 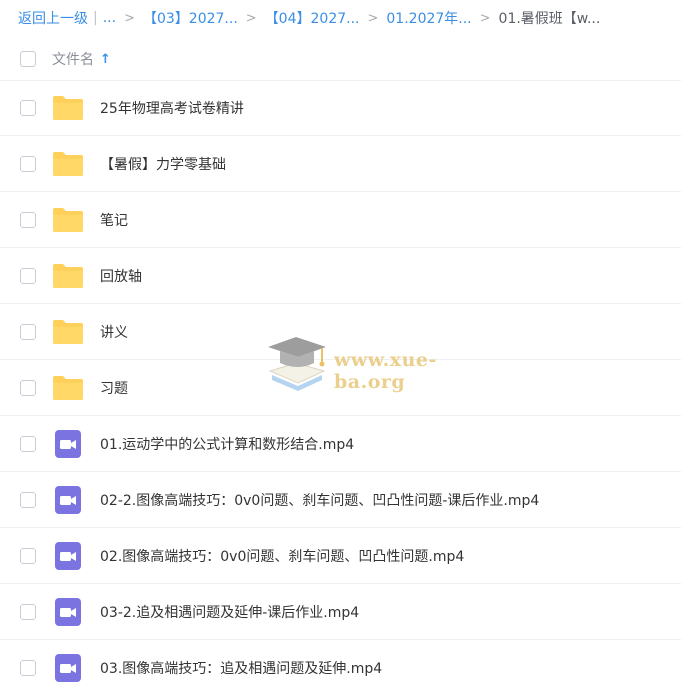 I want to click on select-all-checkbox, so click(x=28, y=59).